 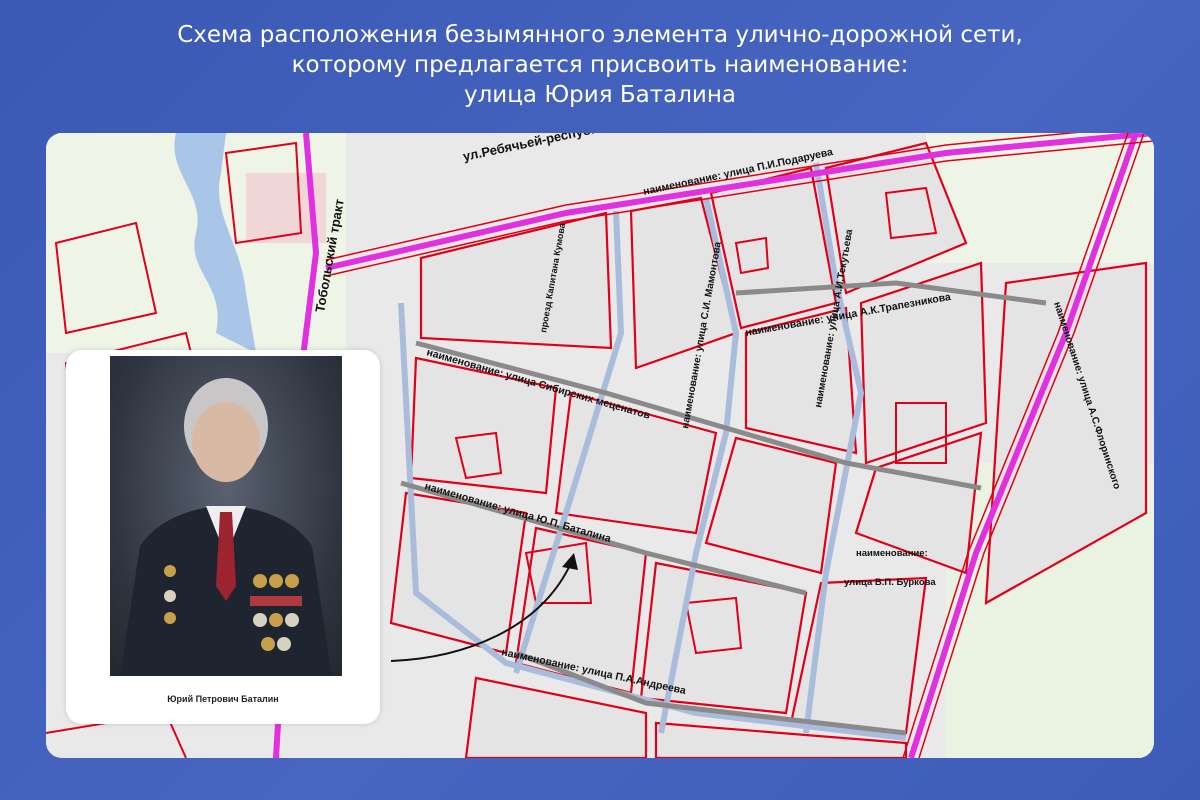 What do you see at coordinates (600, 95) in the screenshot?
I see `title-line-3: улица Юрия Баталина` at bounding box center [600, 95].